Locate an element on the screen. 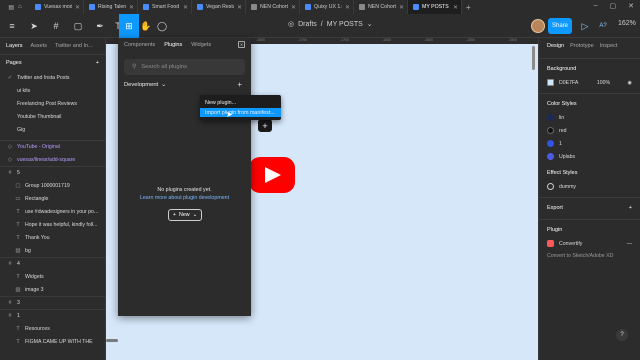  project-link: Drafts is located at coordinates (307, 24).